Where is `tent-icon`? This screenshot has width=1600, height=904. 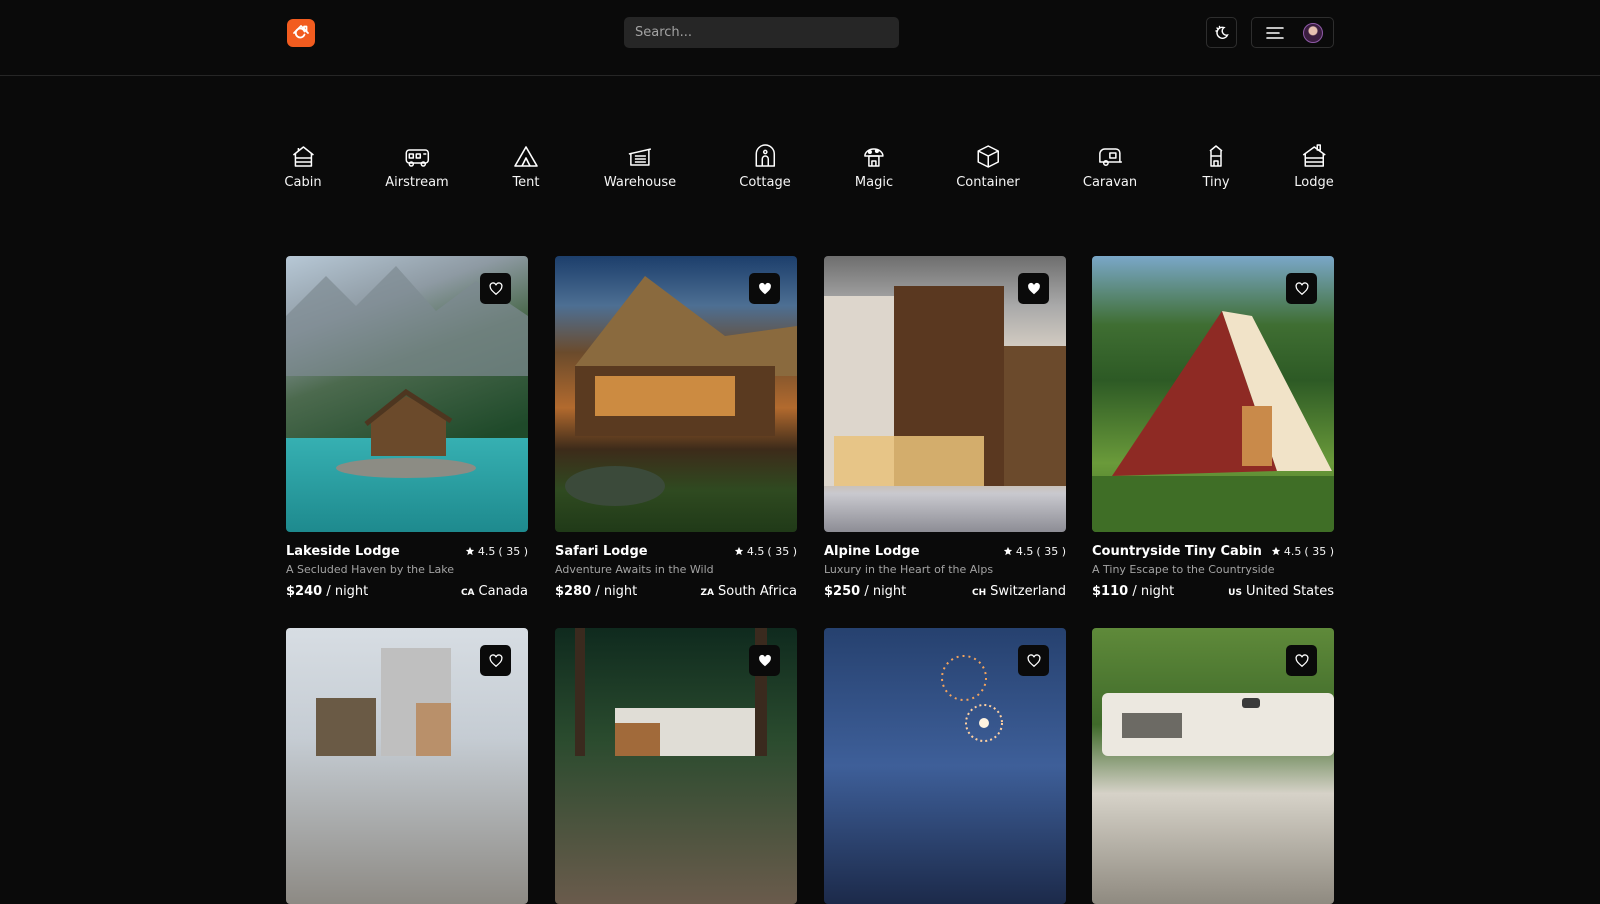
tent-icon is located at coordinates (526, 156).